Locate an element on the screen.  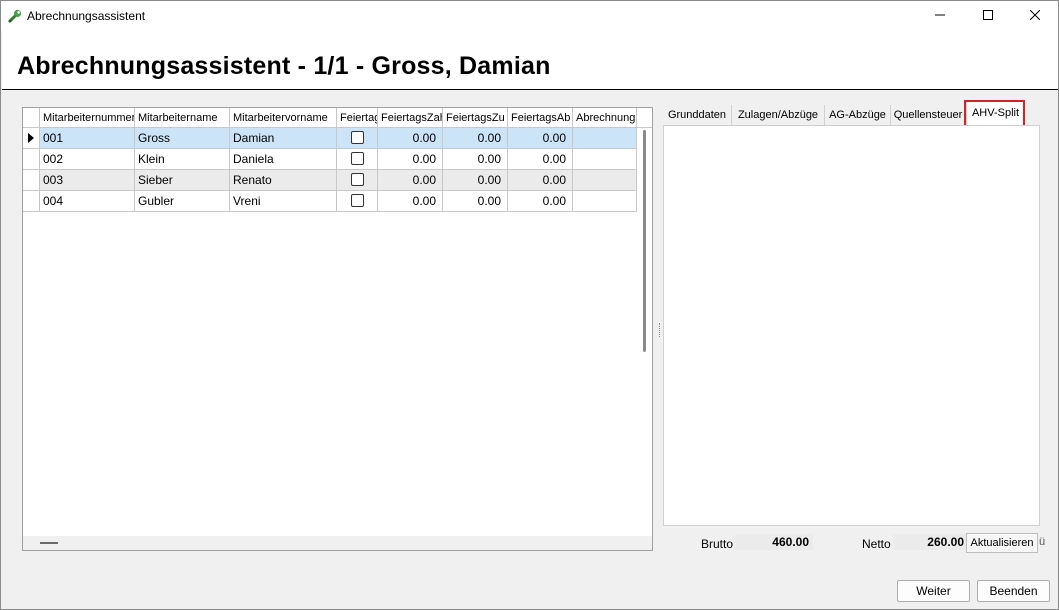
table-row: 003 Sieber Renato 0.00 0.00 0.00 is located at coordinates (330, 180).